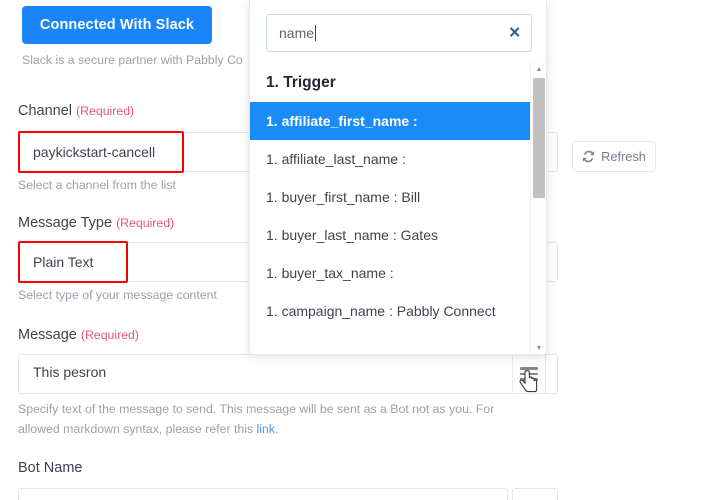 The width and height of the screenshot is (726, 500). I want to click on channel-label: Channel (Required), so click(76, 111).